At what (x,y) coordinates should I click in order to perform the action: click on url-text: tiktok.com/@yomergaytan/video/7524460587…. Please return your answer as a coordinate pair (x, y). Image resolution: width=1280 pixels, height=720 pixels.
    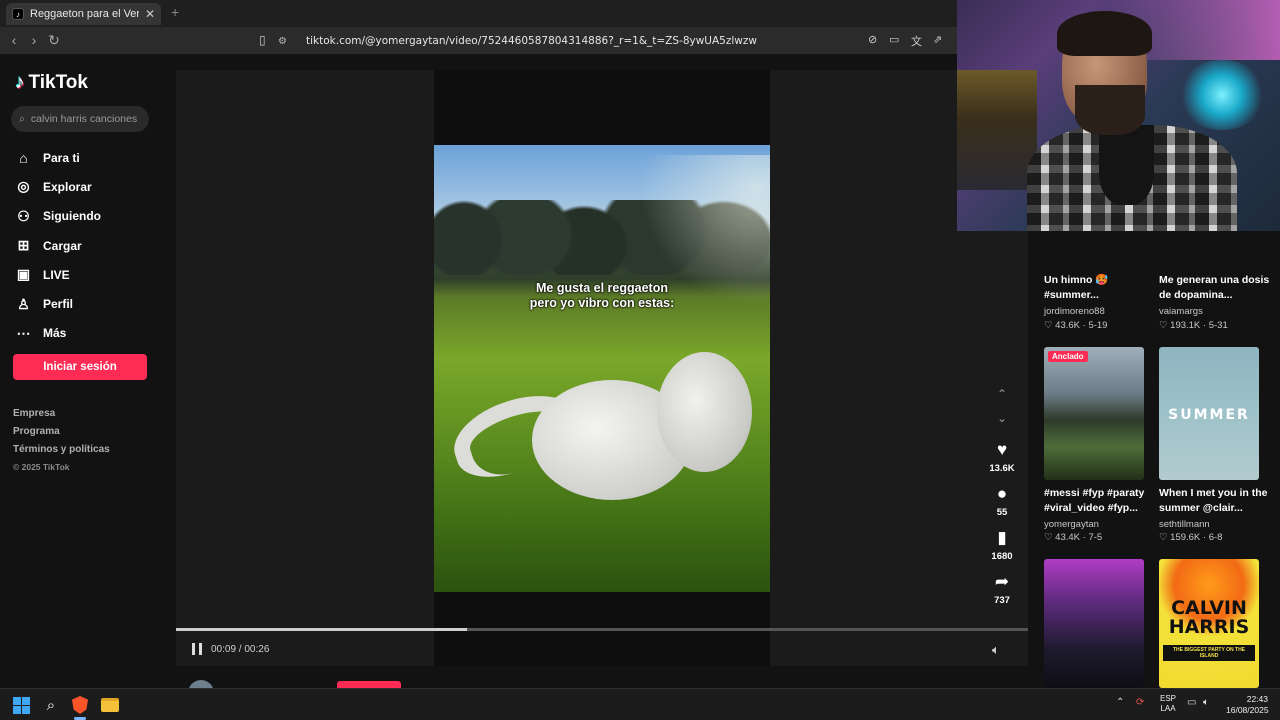
    Looking at the image, I should click on (531, 41).